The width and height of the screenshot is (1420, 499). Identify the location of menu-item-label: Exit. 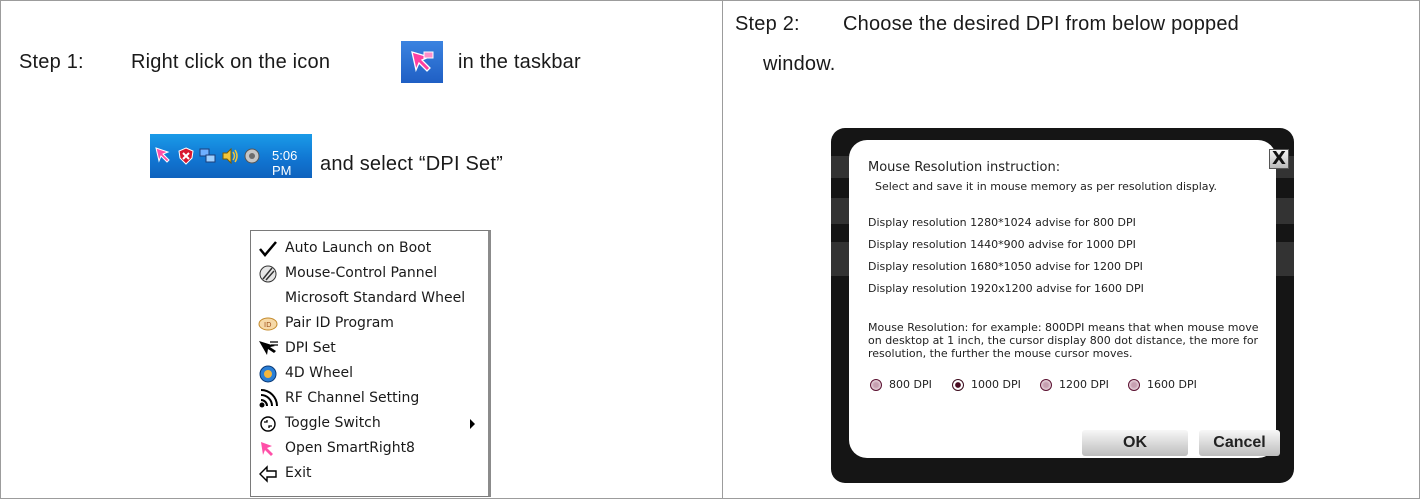
(298, 473).